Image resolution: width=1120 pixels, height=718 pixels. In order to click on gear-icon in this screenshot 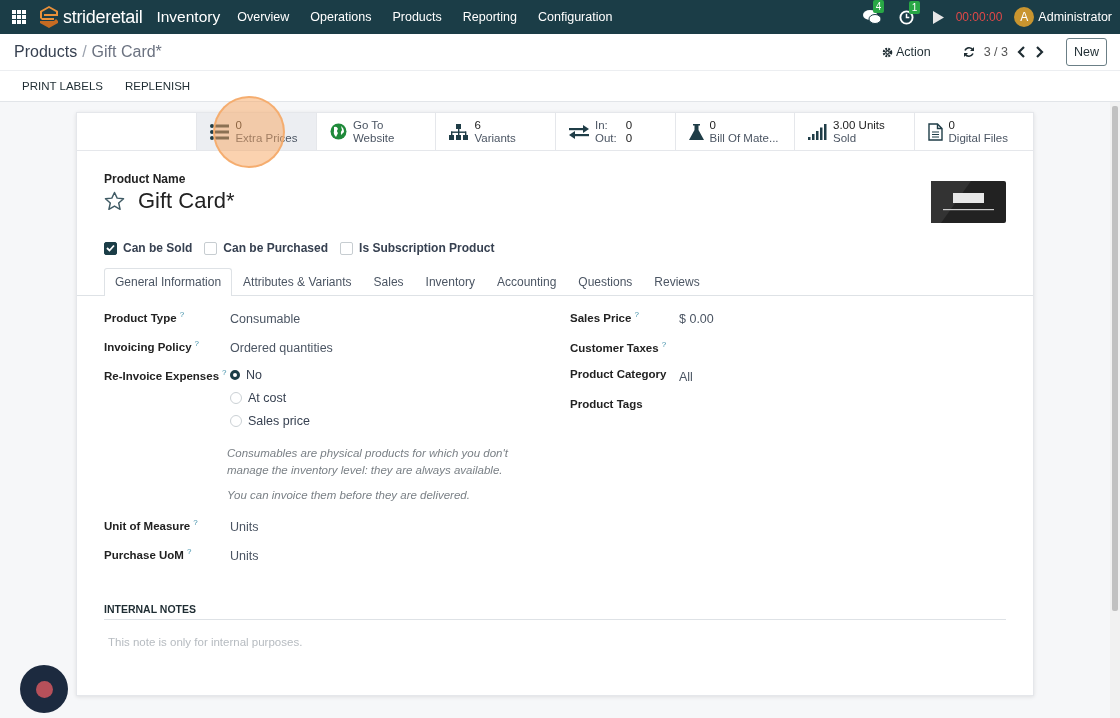, I will do `click(887, 52)`.